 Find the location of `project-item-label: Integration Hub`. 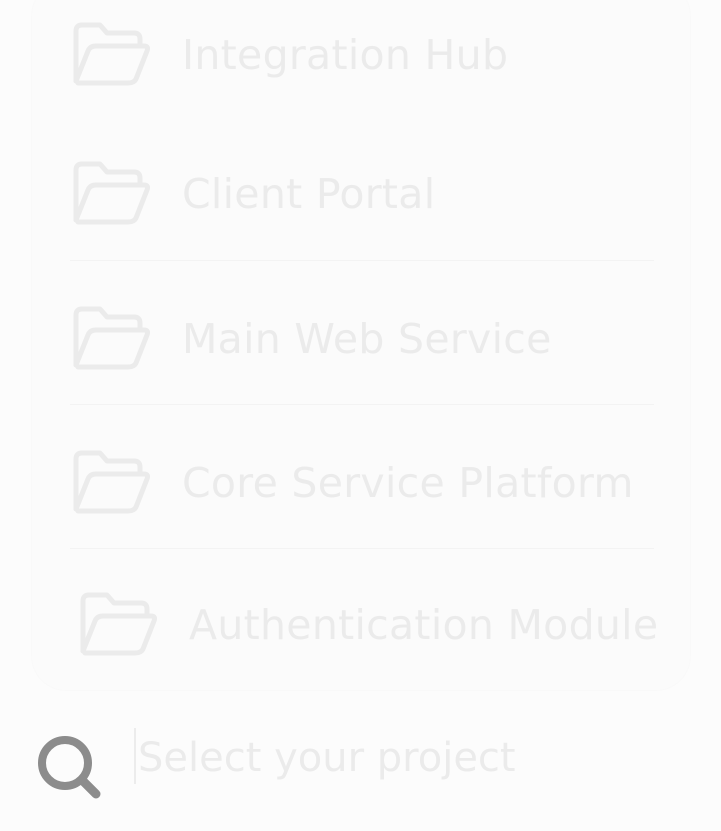

project-item-label: Integration Hub is located at coordinates (345, 55).